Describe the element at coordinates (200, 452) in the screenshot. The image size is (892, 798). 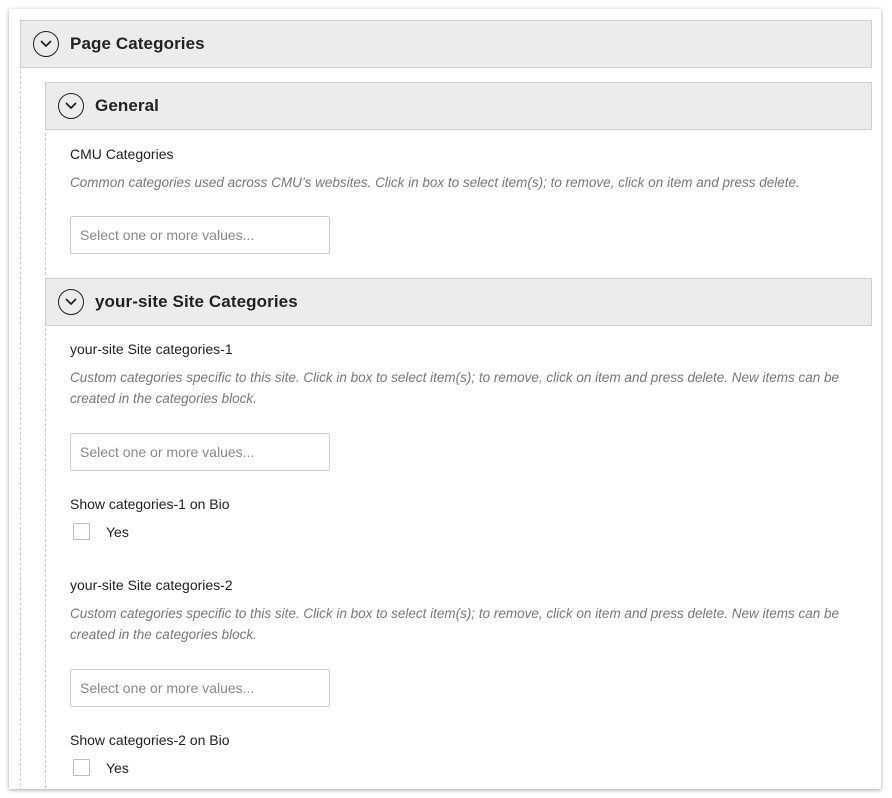
I see `site-categories-1-select-input` at that location.